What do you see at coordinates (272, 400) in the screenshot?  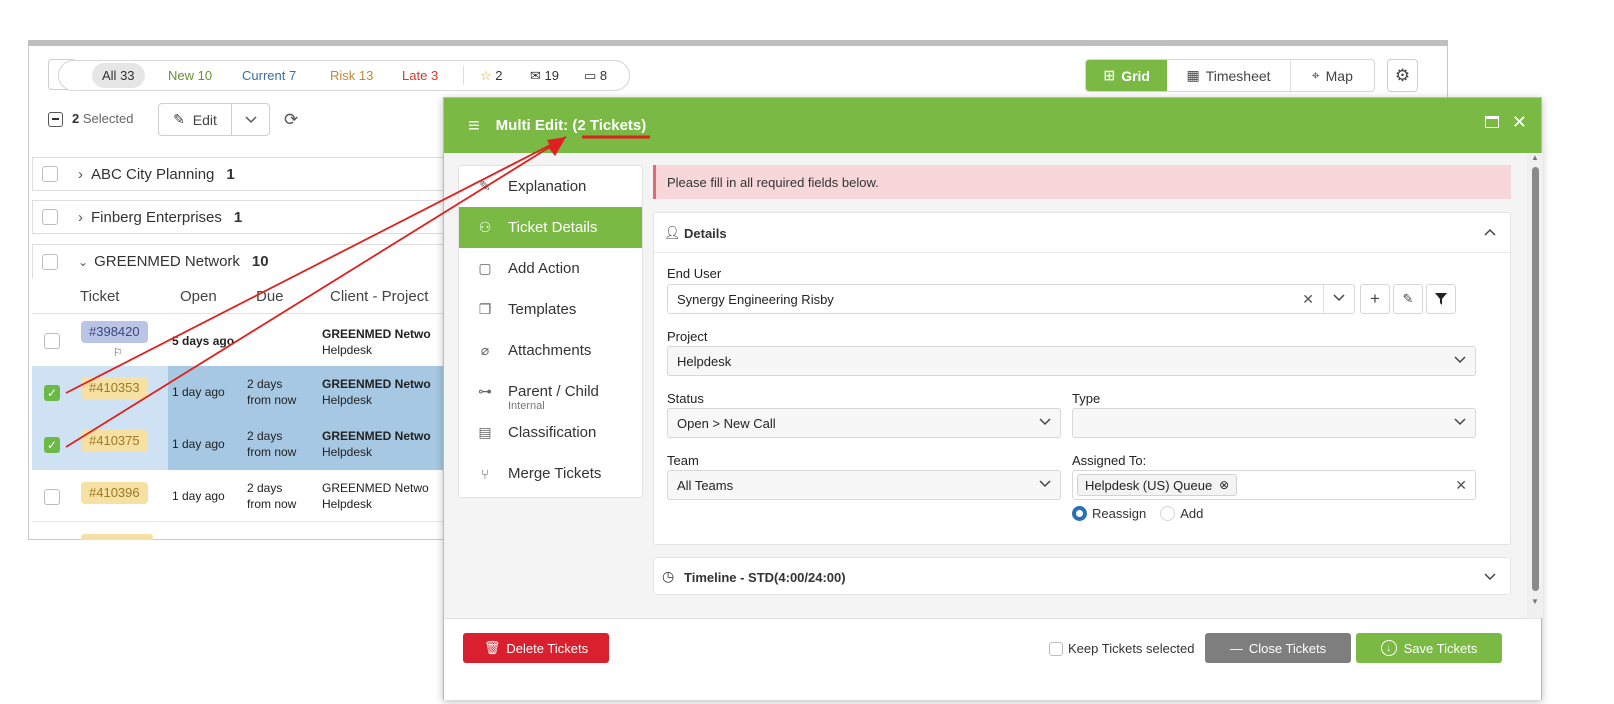 I see `row-due: from now` at bounding box center [272, 400].